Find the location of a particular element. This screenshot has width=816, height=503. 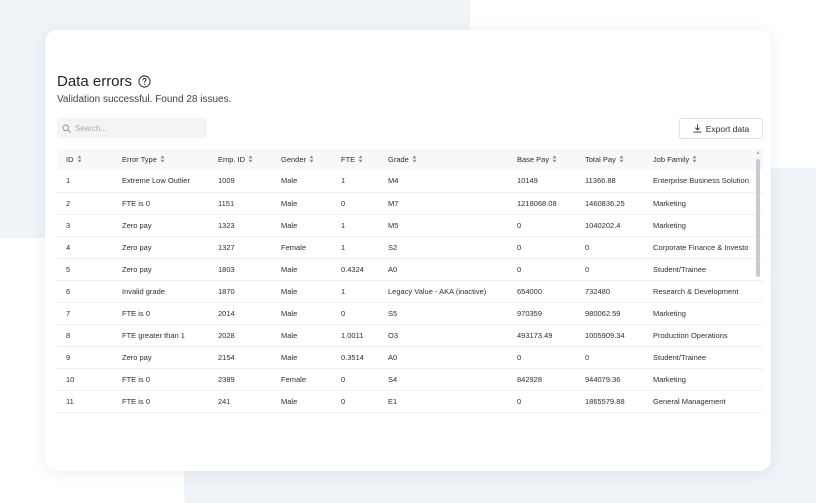

column-header-job-family: Job Family is located at coordinates (703, 159).